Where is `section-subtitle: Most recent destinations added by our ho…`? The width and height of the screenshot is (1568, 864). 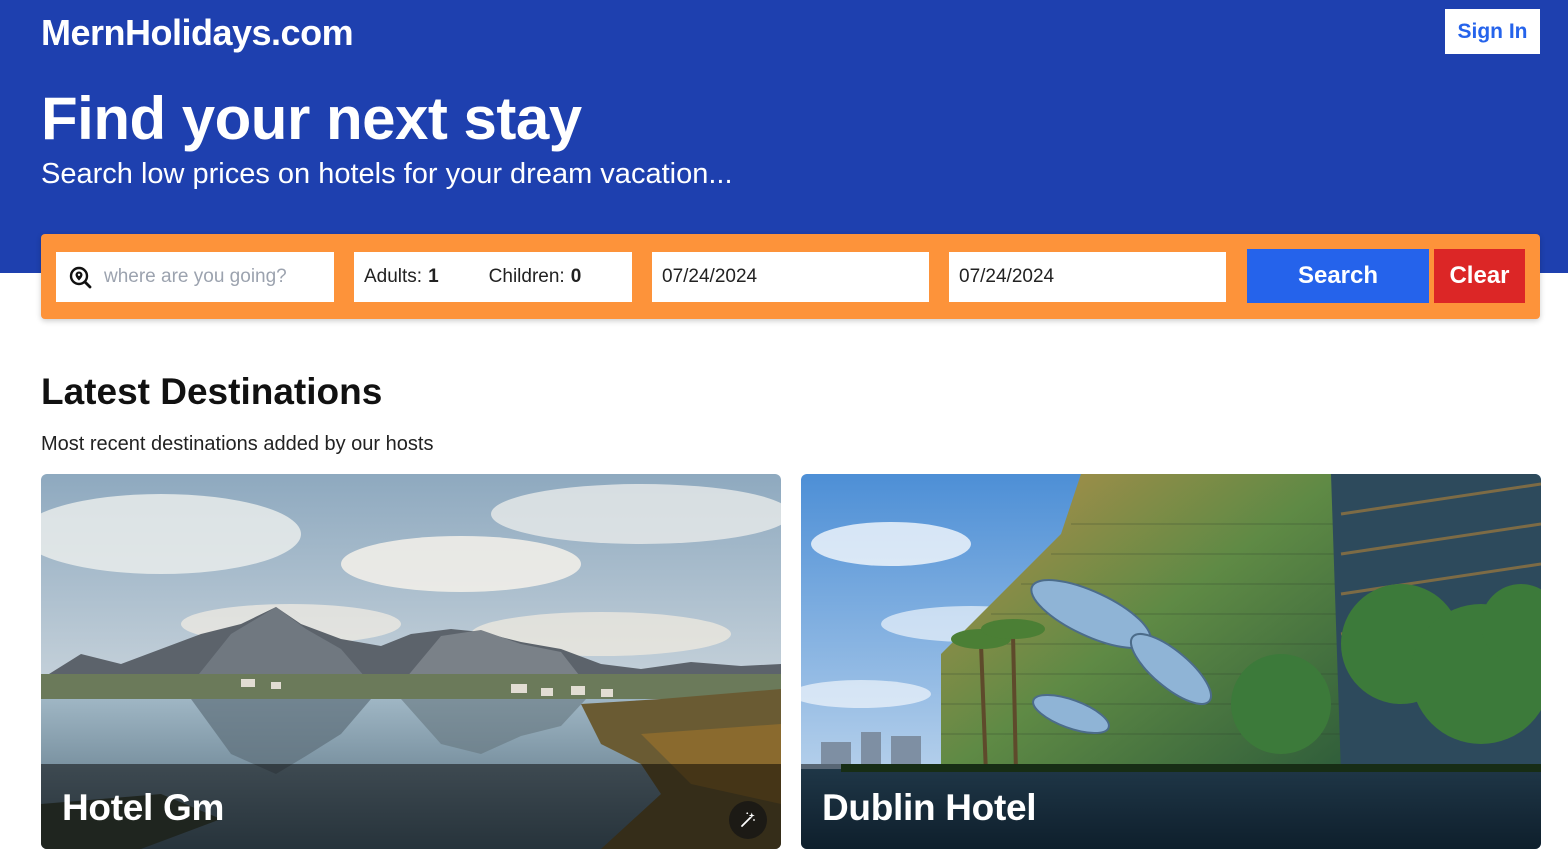
section-subtitle: Most recent destinations added by our ho… is located at coordinates (237, 444).